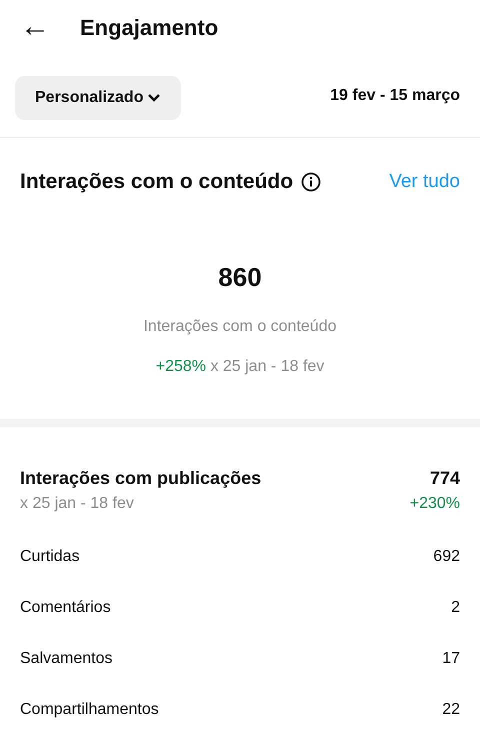  I want to click on metric-label: Interações com o conteúdo, so click(240, 326).